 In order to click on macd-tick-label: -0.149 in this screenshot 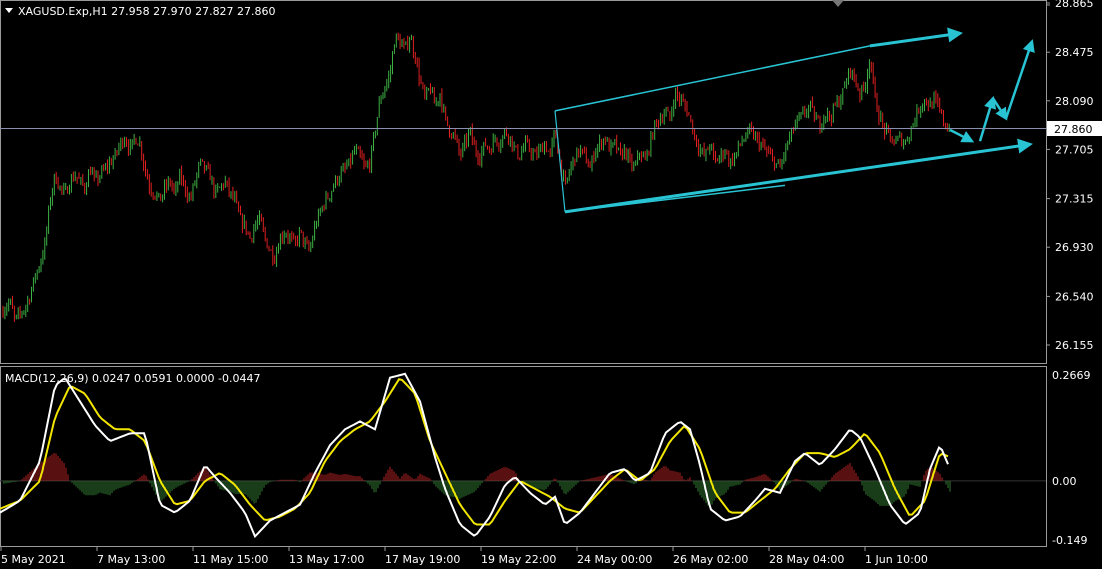, I will do `click(1069, 540)`.